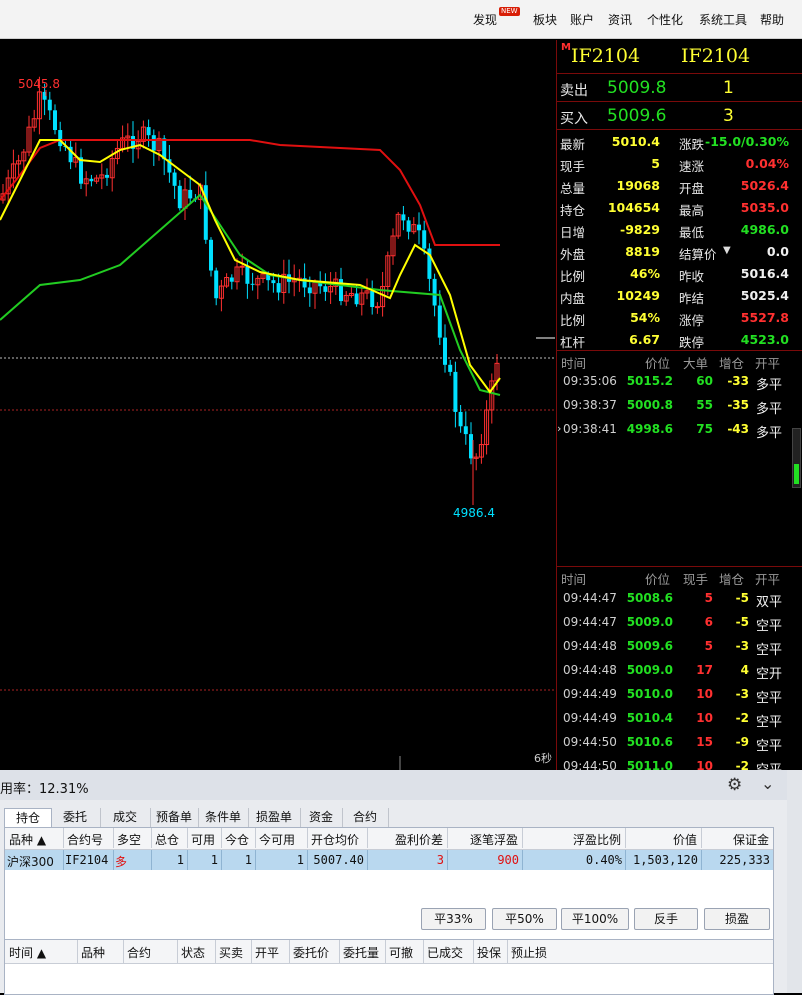 Image resolution: width=802 pixels, height=995 pixels. I want to click on main-contract-marker: M, so click(566, 47).